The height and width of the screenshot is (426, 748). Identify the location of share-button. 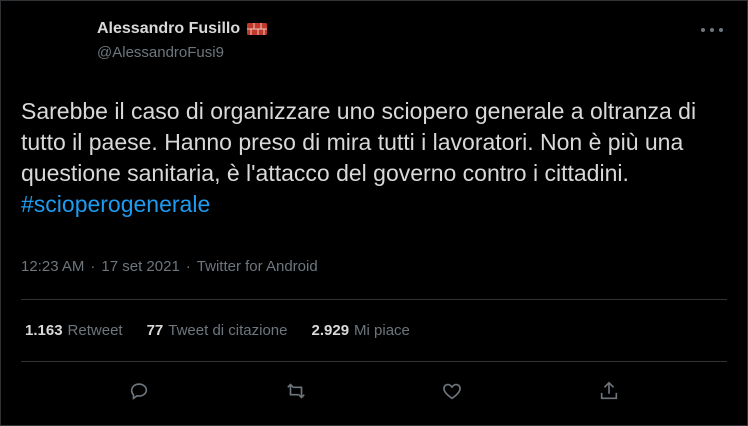
(609, 391).